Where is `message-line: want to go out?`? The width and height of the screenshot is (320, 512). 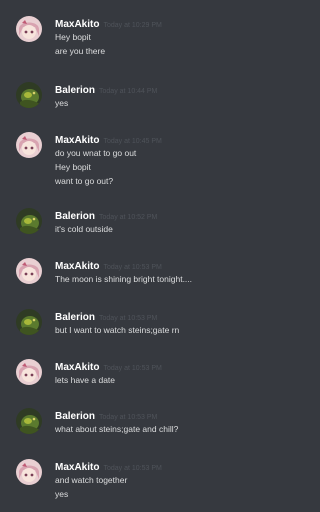 message-line: want to go out? is located at coordinates (84, 181).